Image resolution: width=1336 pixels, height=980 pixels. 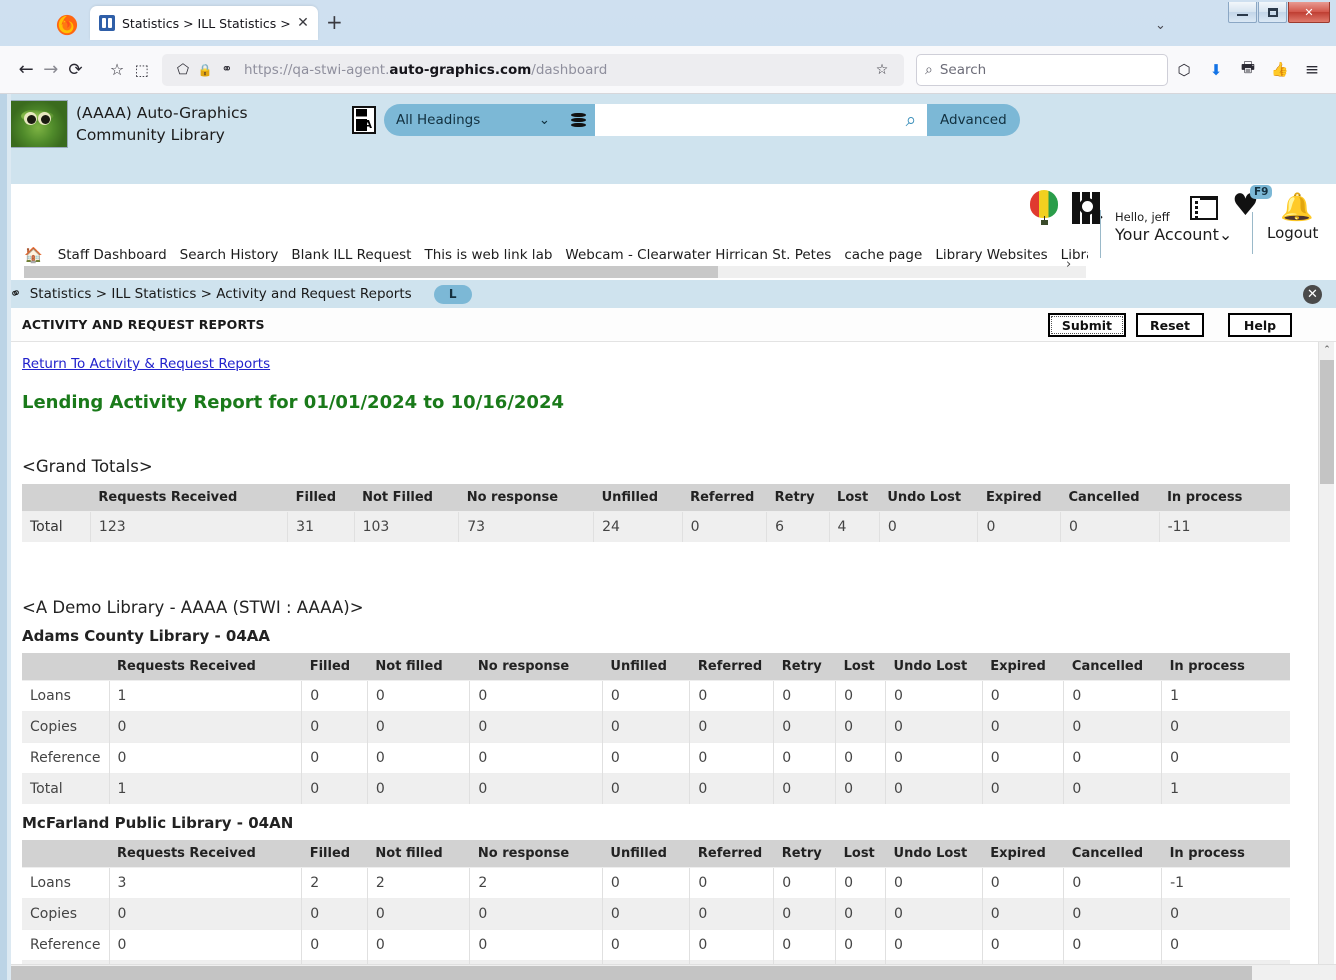 What do you see at coordinates (189, 498) in the screenshot?
I see `grand-totals-column-header: Requests Received` at bounding box center [189, 498].